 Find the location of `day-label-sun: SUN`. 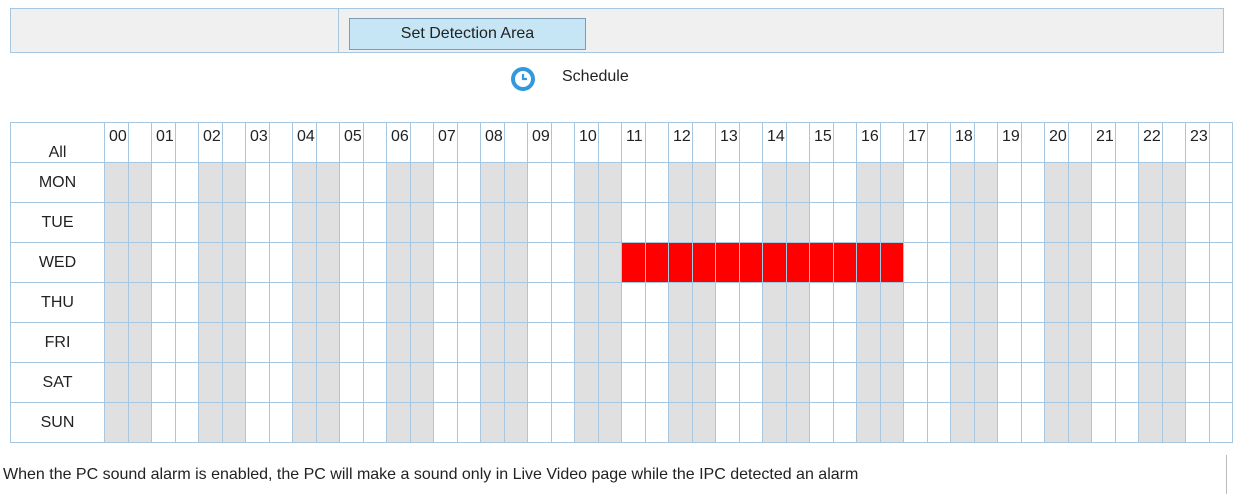

day-label-sun: SUN is located at coordinates (57, 422).